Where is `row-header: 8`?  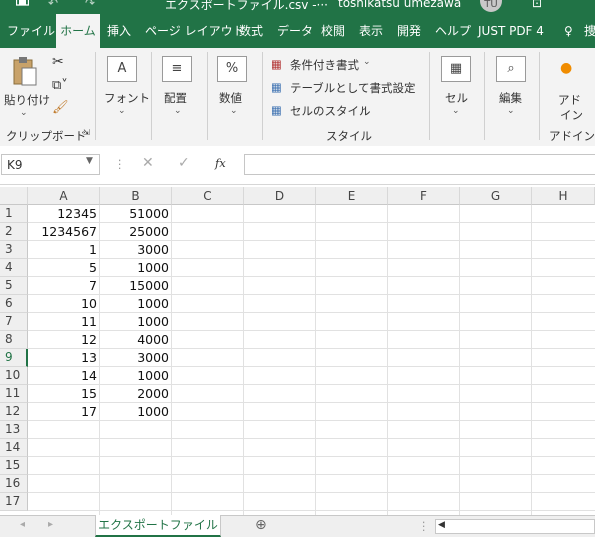 row-header: 8 is located at coordinates (14, 340).